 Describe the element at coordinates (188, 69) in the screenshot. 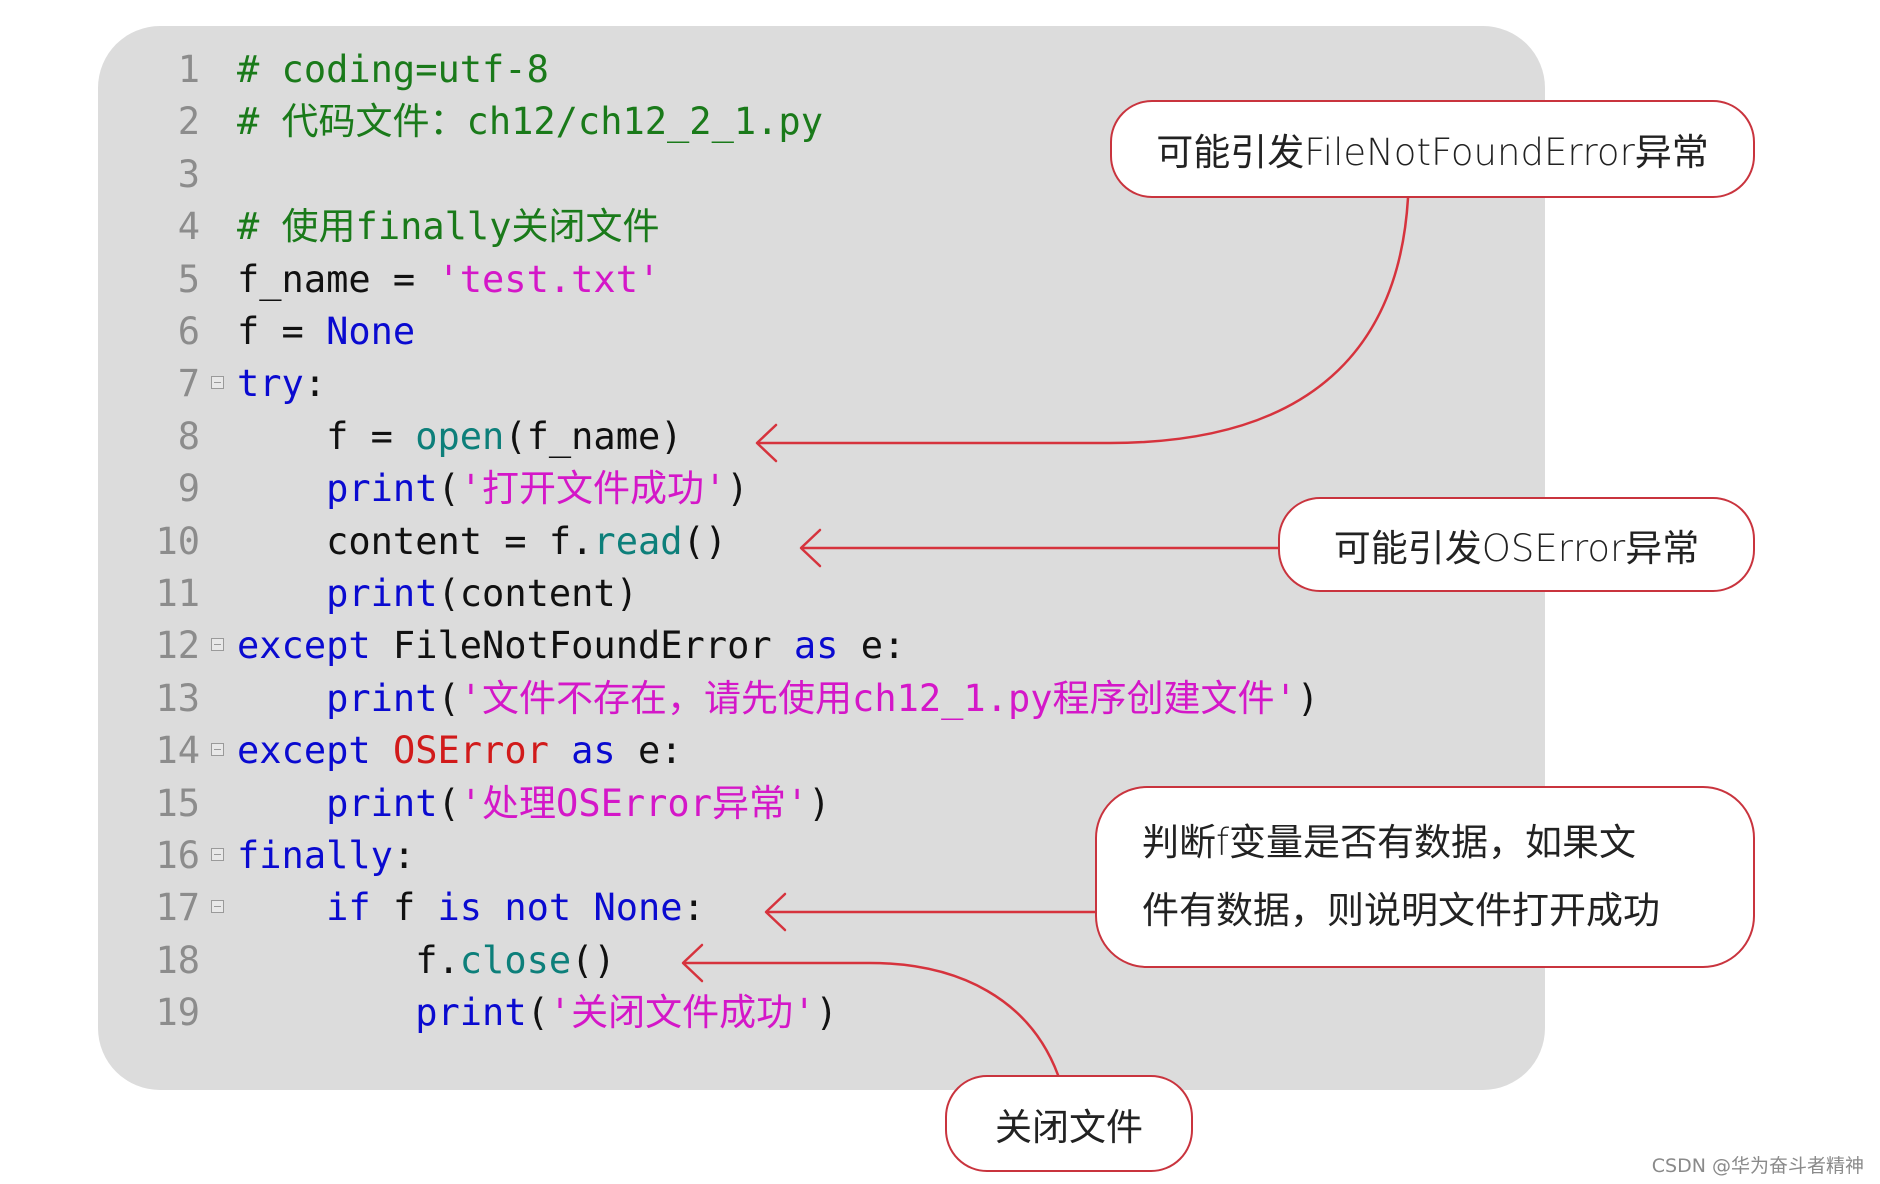

I see `line-number: 1` at that location.